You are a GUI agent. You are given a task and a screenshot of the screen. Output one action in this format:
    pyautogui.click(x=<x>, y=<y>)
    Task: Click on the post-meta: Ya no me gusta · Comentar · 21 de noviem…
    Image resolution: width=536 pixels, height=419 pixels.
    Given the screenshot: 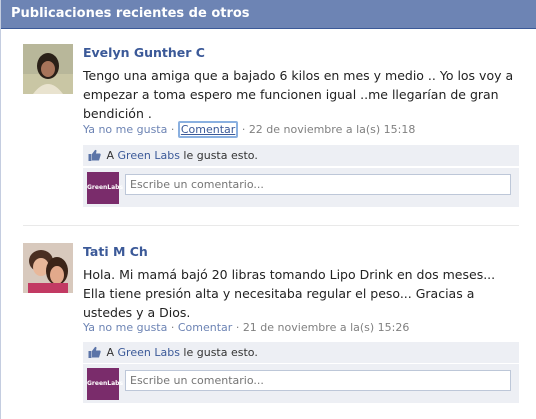 What is the action you would take?
    pyautogui.click(x=246, y=327)
    